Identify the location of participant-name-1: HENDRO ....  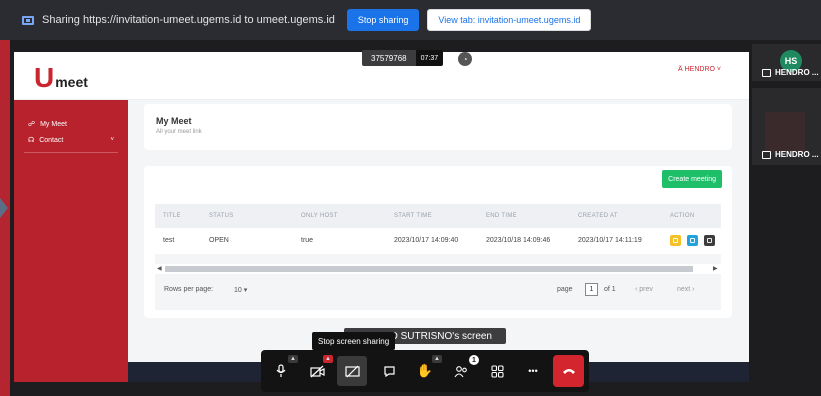
(790, 72).